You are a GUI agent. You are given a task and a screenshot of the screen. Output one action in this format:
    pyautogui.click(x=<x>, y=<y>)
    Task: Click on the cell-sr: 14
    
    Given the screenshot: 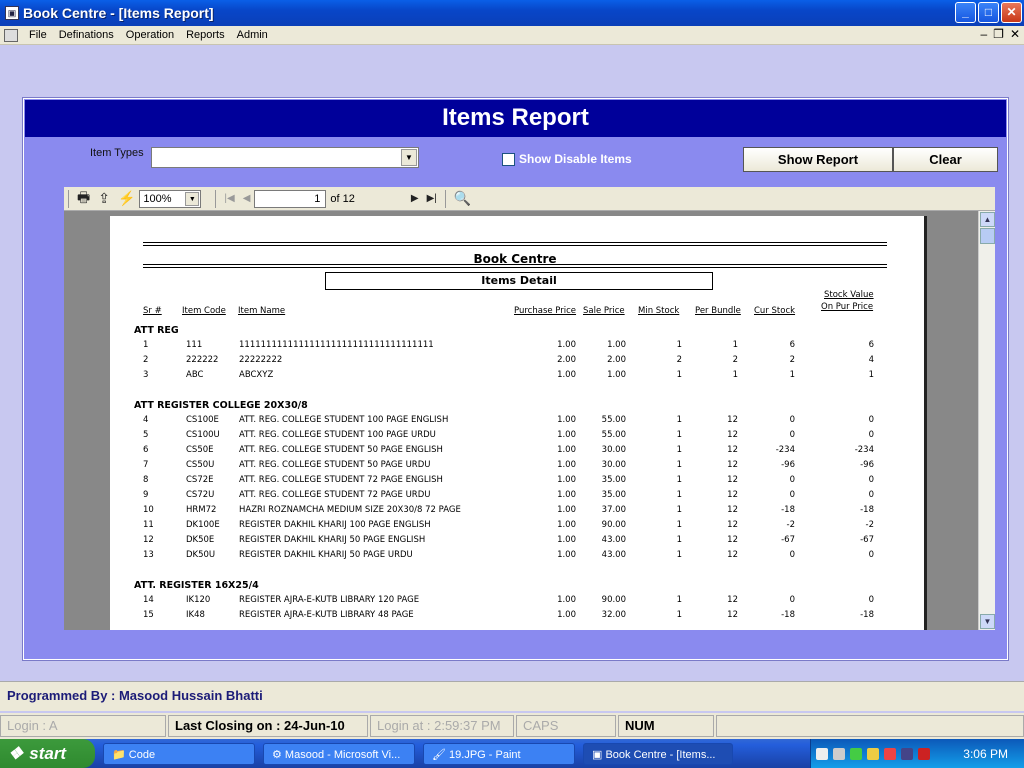 What is the action you would take?
    pyautogui.click(x=148, y=600)
    